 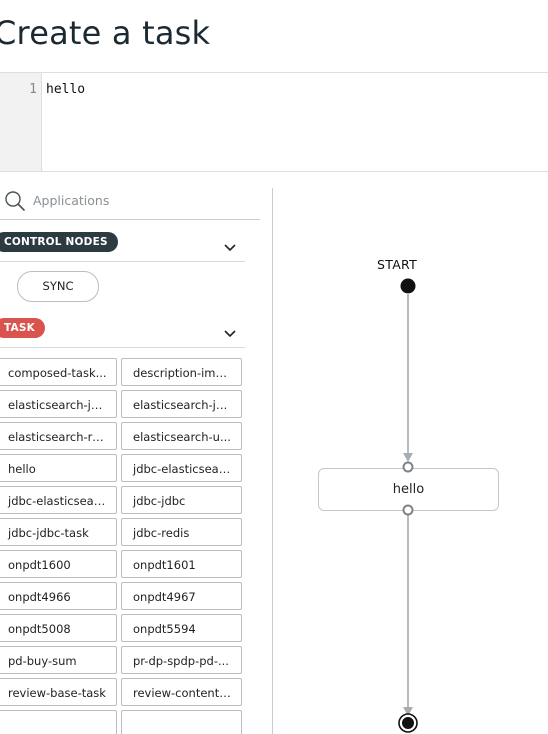 I want to click on start-label: START, so click(x=397, y=264).